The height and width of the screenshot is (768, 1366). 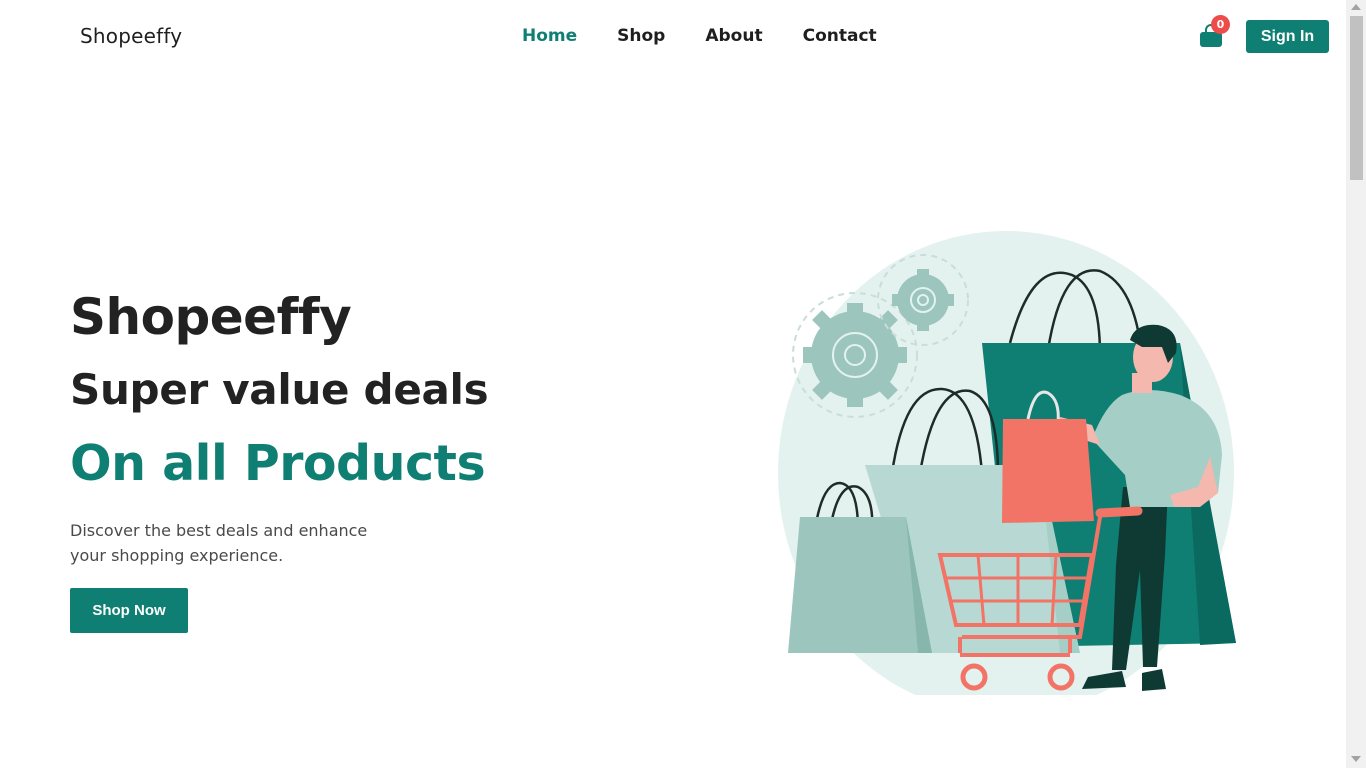 What do you see at coordinates (733, 36) in the screenshot?
I see `nav-about-link: About` at bounding box center [733, 36].